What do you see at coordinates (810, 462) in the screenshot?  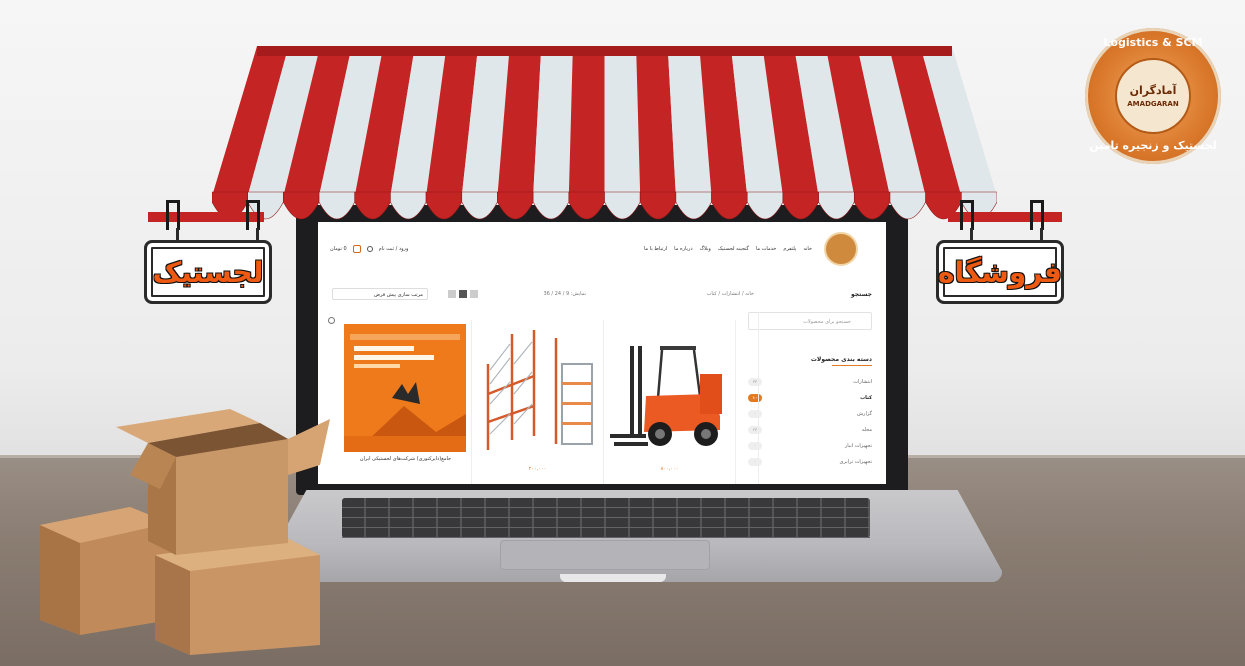 I see `category-item: تجهیزات ترابری ۰` at bounding box center [810, 462].